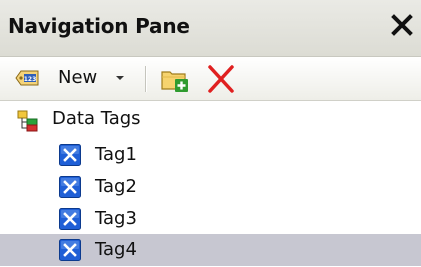 The image size is (421, 267). Describe the element at coordinates (174, 81) in the screenshot. I see `add-folder-icon` at that location.